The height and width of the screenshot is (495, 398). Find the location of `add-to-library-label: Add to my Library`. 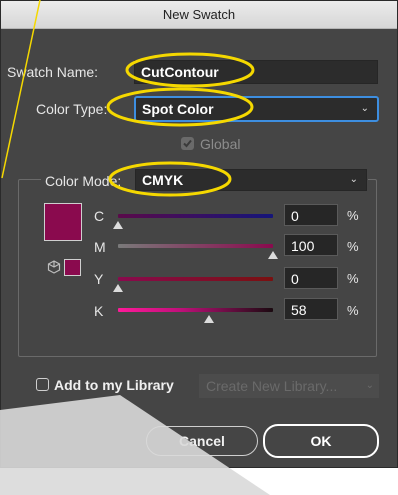

add-to-library-label: Add to my Library is located at coordinates (114, 385).